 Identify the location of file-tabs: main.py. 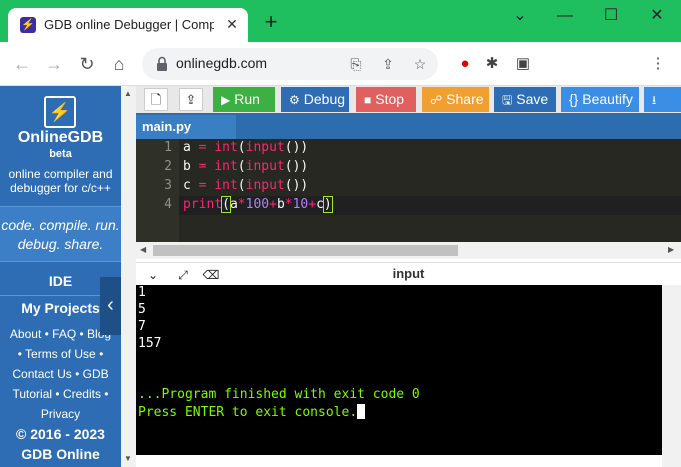
(408, 126).